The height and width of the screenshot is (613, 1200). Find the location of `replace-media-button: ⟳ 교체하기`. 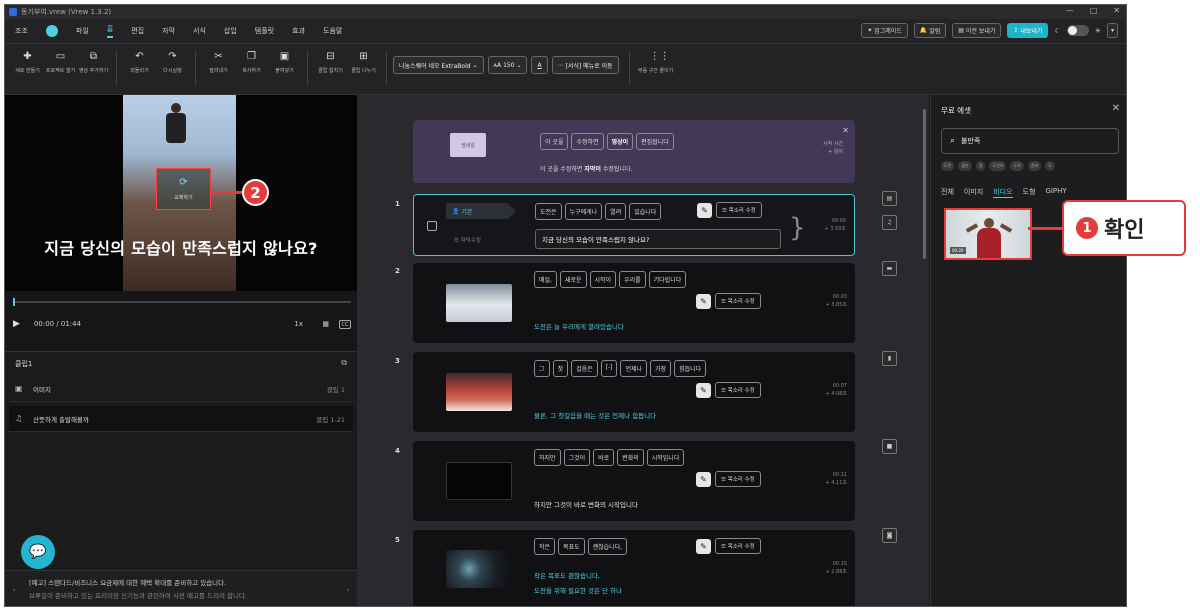

replace-media-button: ⟳ 교체하기 is located at coordinates (183, 189).